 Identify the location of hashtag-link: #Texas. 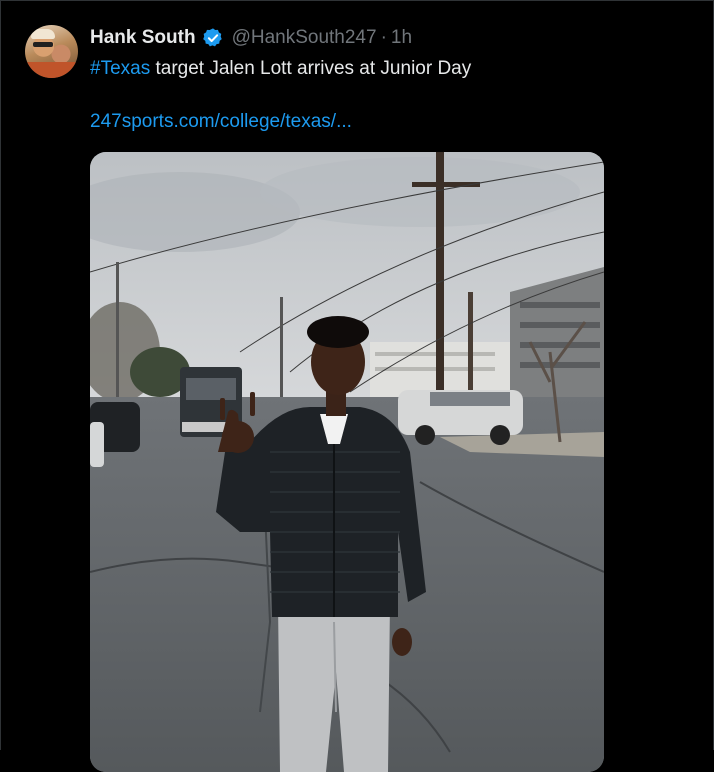
(120, 68).